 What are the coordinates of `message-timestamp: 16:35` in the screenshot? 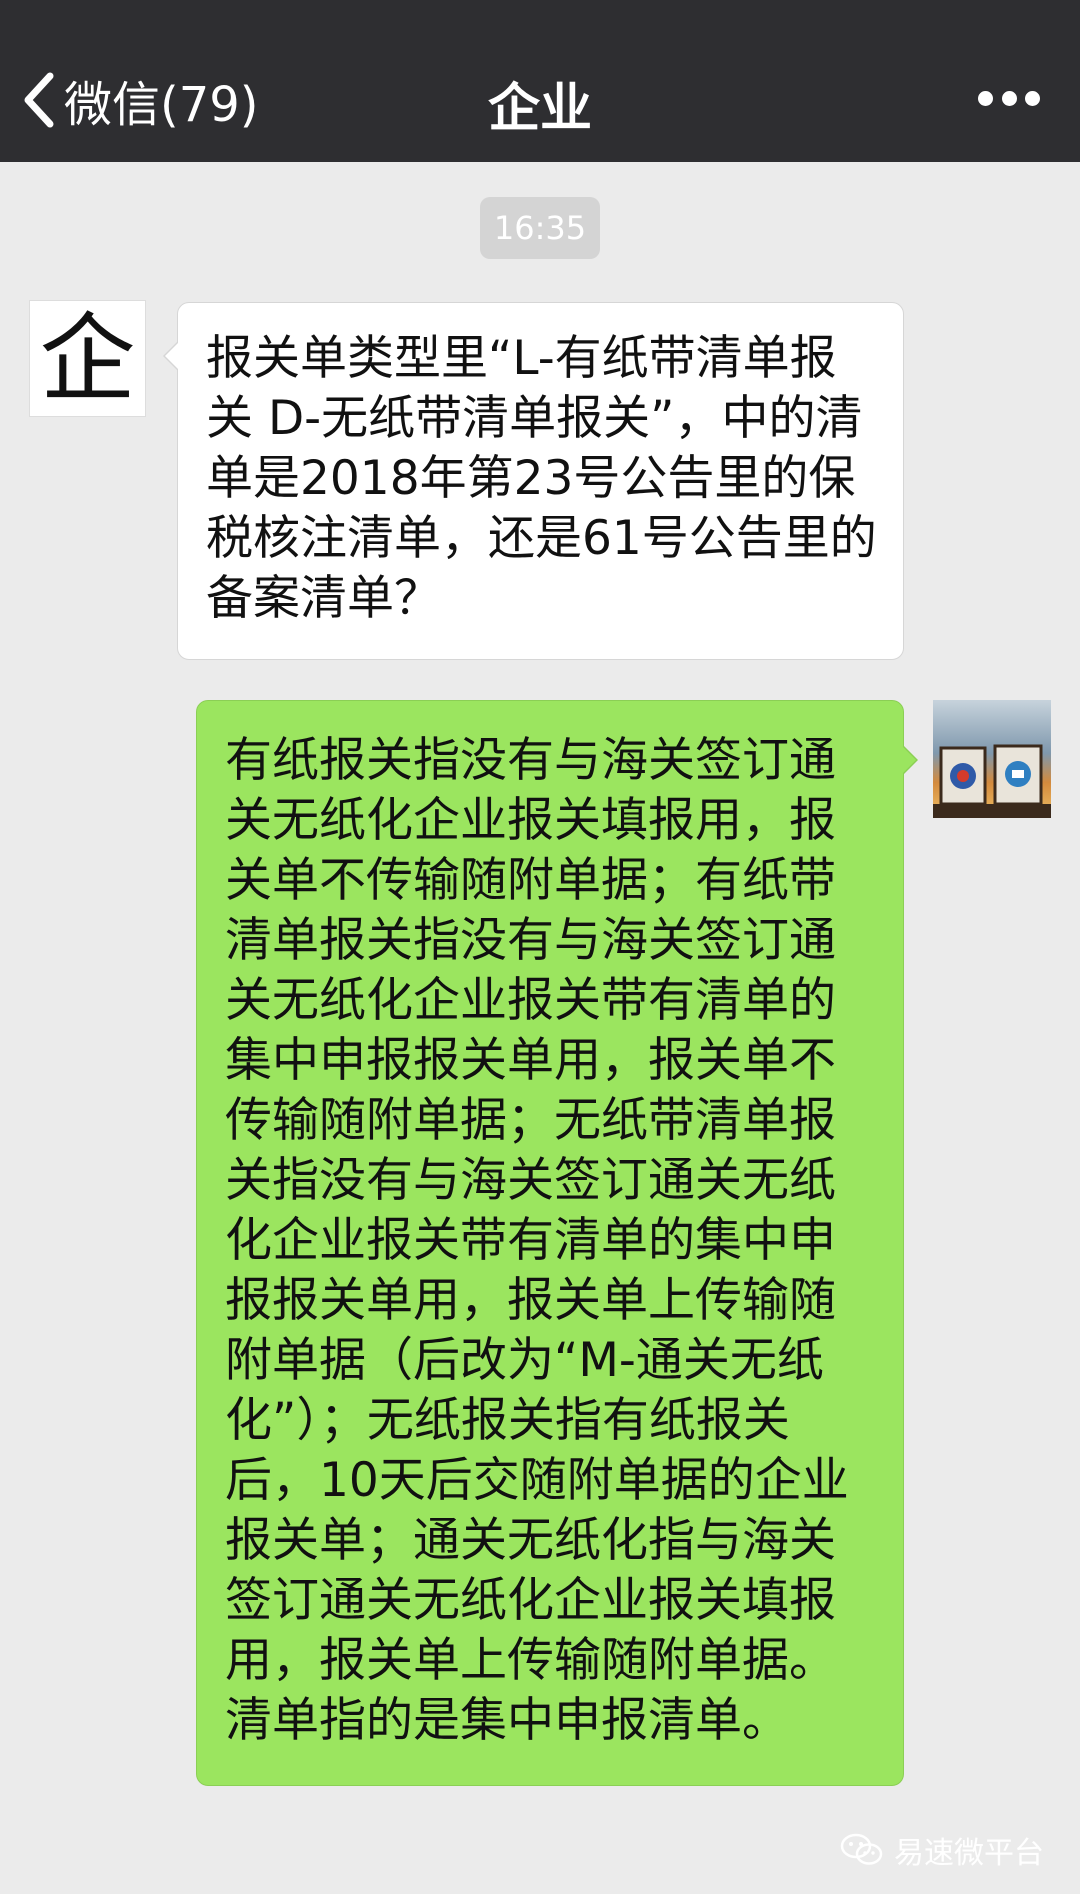 It's located at (540, 228).